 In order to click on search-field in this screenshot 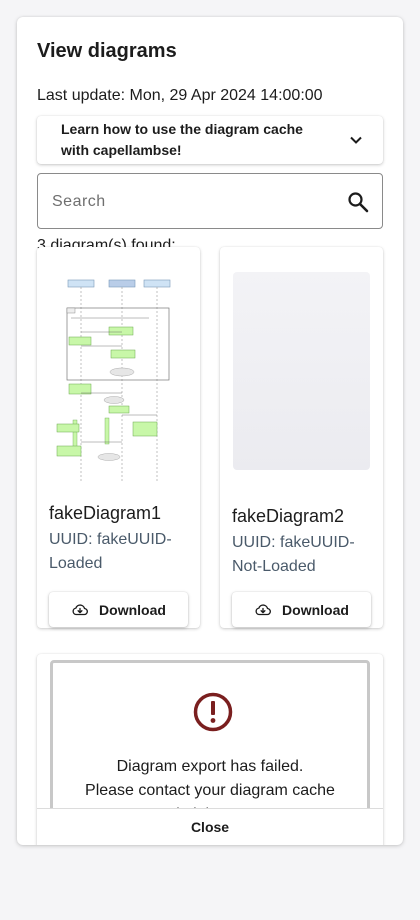, I will do `click(210, 201)`.